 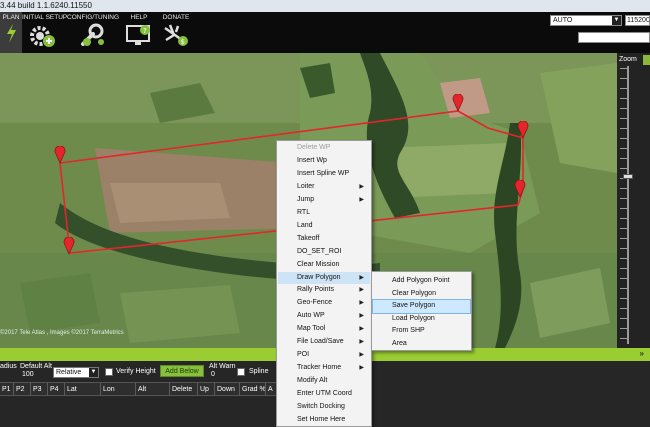 I want to click on menu-config-tuning: CONFIG/TUNING, so click(x=93, y=32).